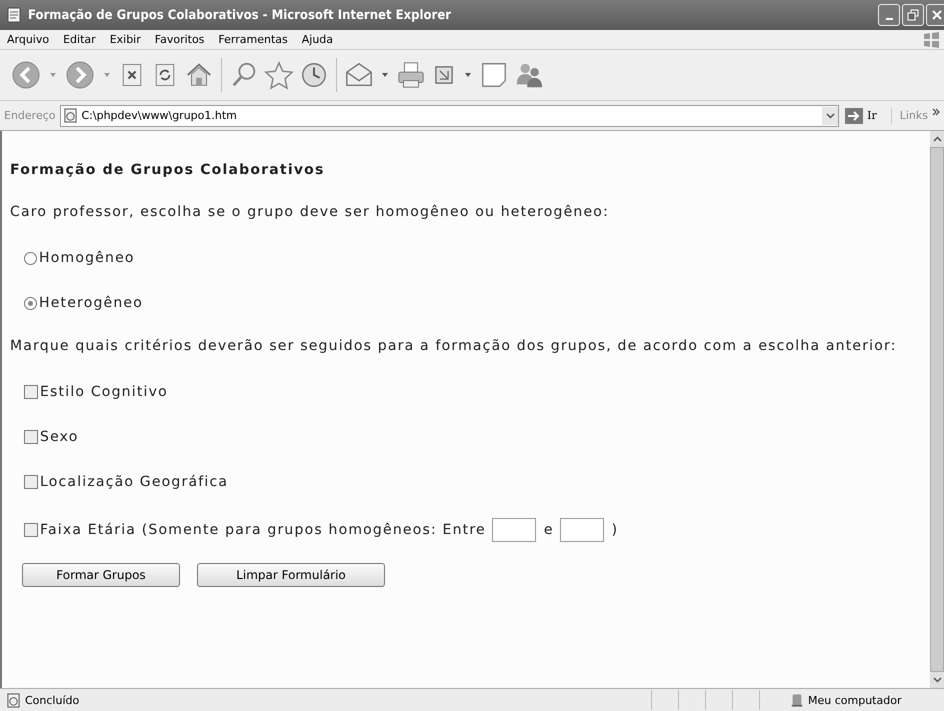  What do you see at coordinates (317, 39) in the screenshot?
I see `menu-item: Ajuda` at bounding box center [317, 39].